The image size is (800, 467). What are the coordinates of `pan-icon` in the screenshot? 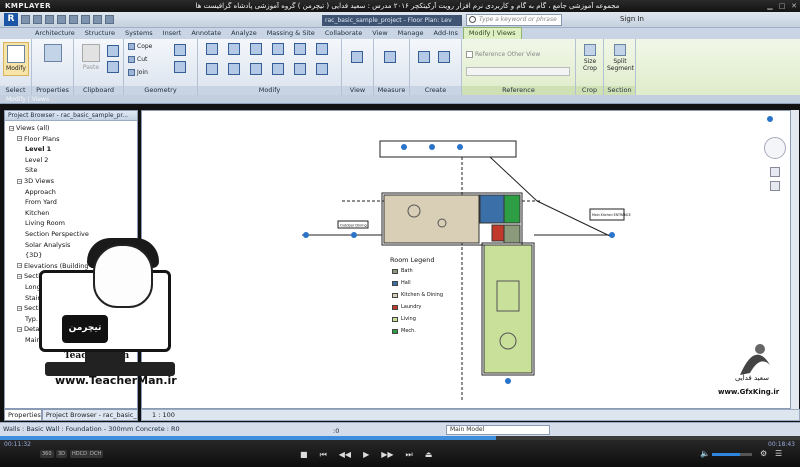 It's located at (775, 186).